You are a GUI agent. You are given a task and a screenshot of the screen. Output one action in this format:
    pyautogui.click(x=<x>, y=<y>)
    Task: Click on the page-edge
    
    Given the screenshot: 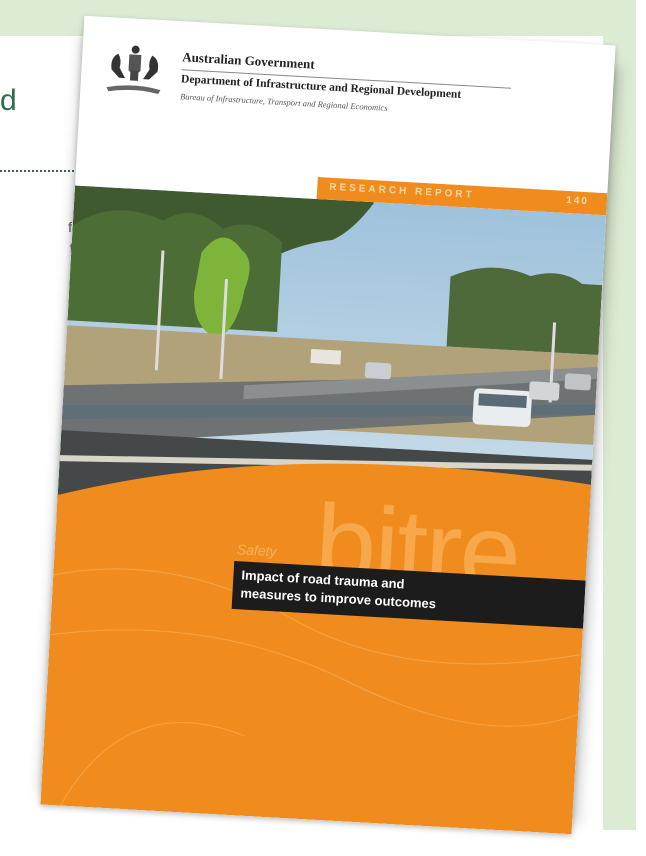 What is the action you would take?
    pyautogui.click(x=641, y=428)
    